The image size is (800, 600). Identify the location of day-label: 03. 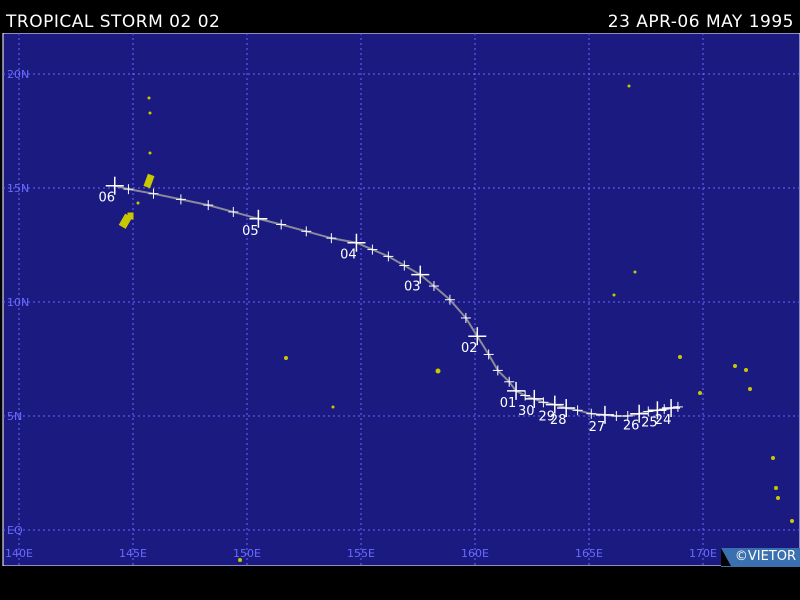
(412, 287).